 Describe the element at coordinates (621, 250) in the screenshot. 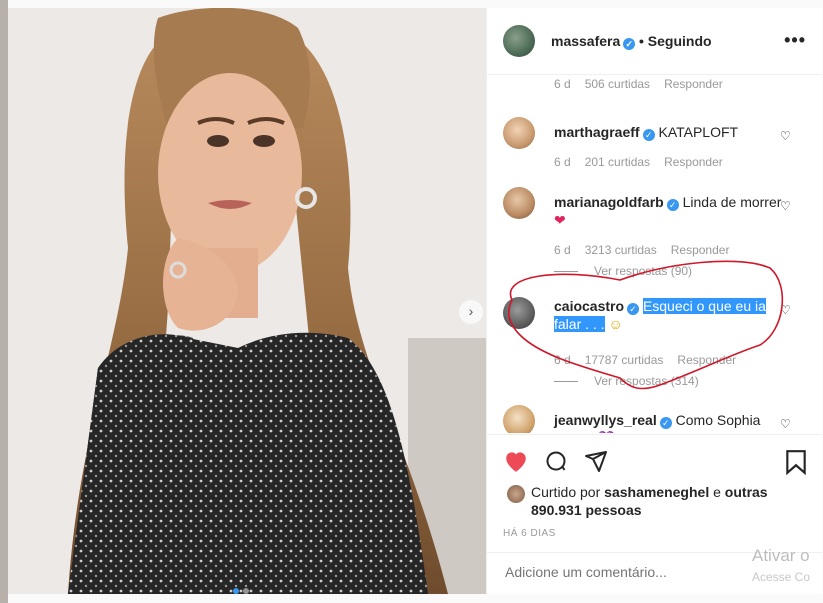

I see `comment-likes: 3213 curtidas` at that location.